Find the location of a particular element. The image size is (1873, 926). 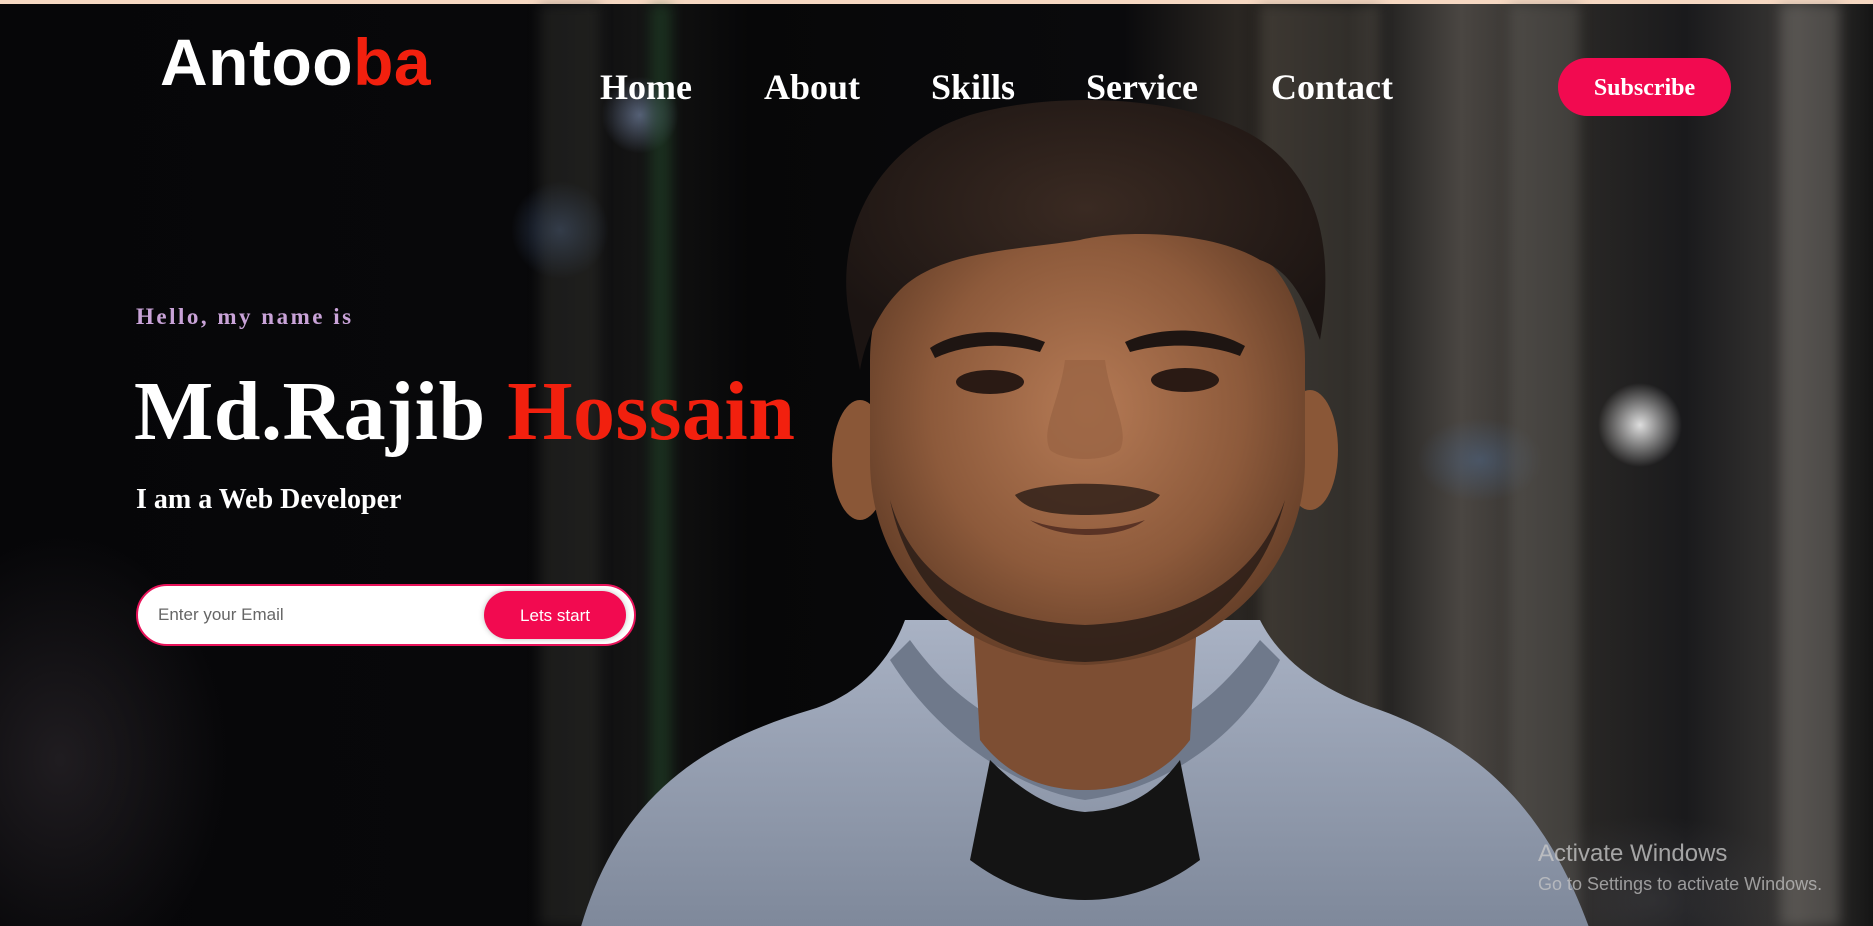

subscribe-button: Subscribe is located at coordinates (1644, 87).